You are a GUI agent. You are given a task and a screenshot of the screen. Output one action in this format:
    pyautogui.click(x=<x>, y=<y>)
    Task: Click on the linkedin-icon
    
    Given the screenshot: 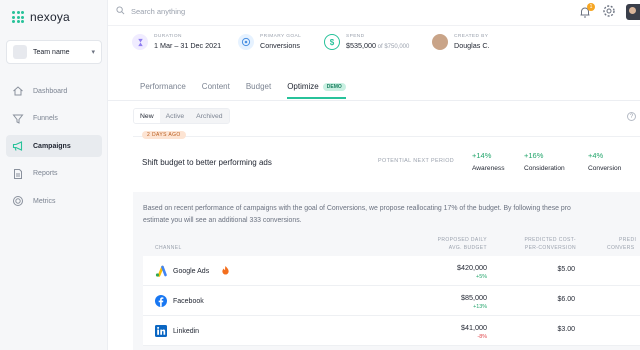 What is the action you would take?
    pyautogui.click(x=161, y=331)
    